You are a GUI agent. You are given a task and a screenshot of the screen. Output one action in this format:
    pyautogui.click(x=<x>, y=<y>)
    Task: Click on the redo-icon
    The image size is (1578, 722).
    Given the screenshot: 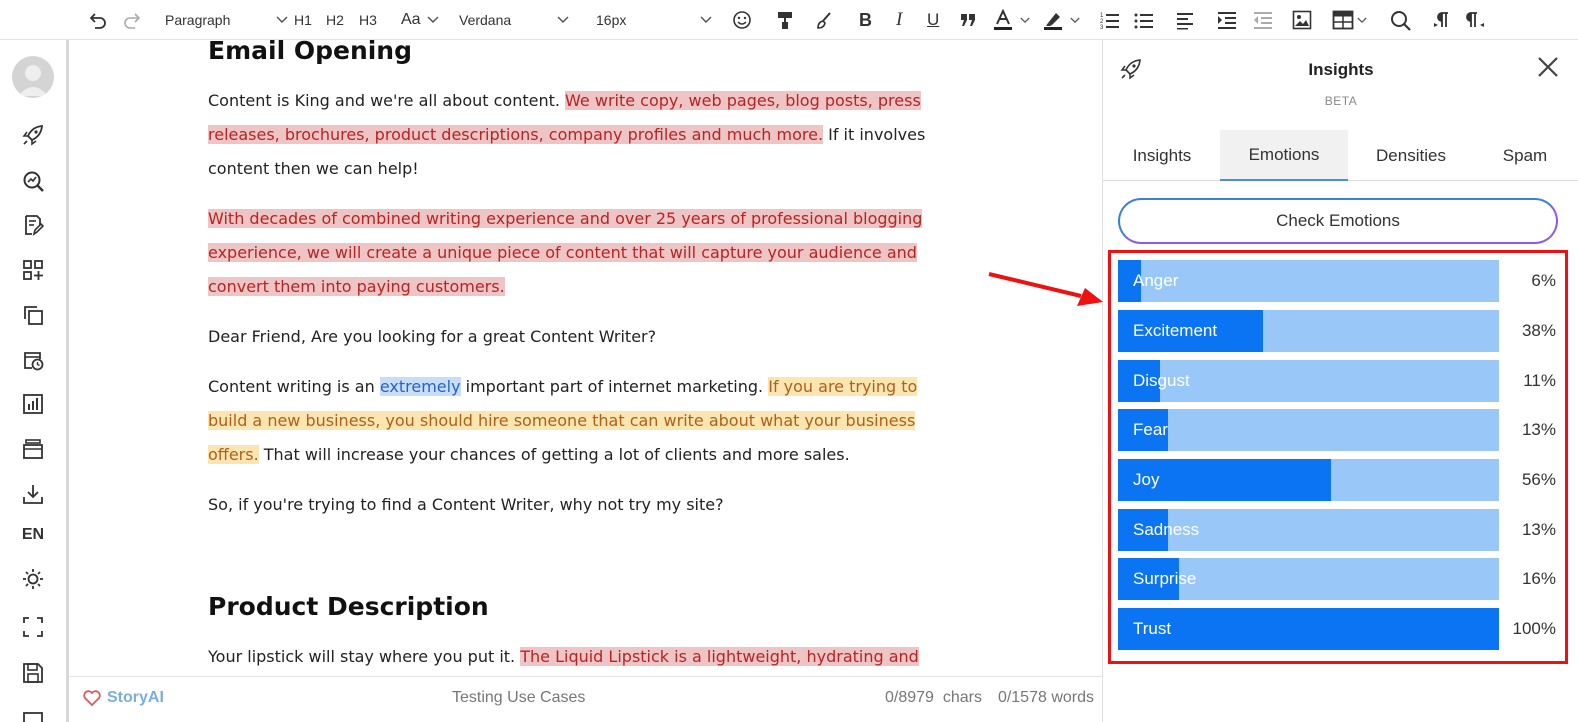 What is the action you would take?
    pyautogui.click(x=133, y=20)
    